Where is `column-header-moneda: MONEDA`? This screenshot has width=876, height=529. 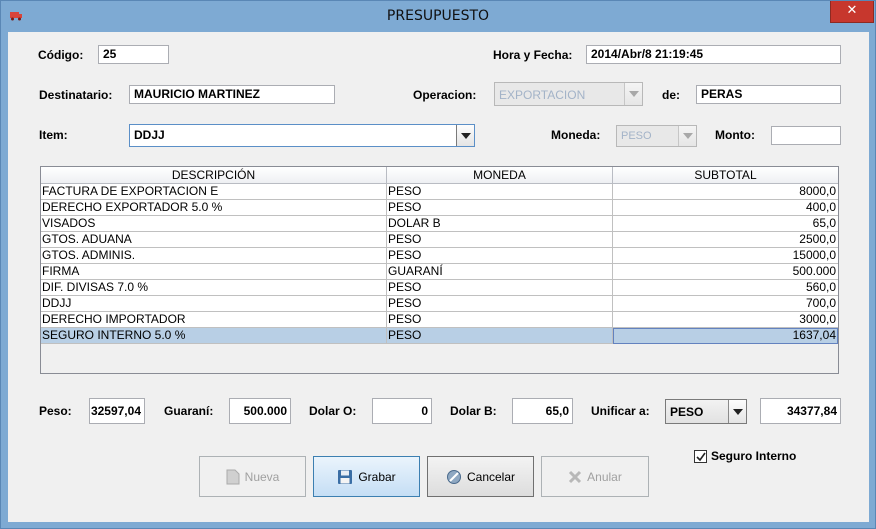
column-header-moneda: MONEDA is located at coordinates (500, 175).